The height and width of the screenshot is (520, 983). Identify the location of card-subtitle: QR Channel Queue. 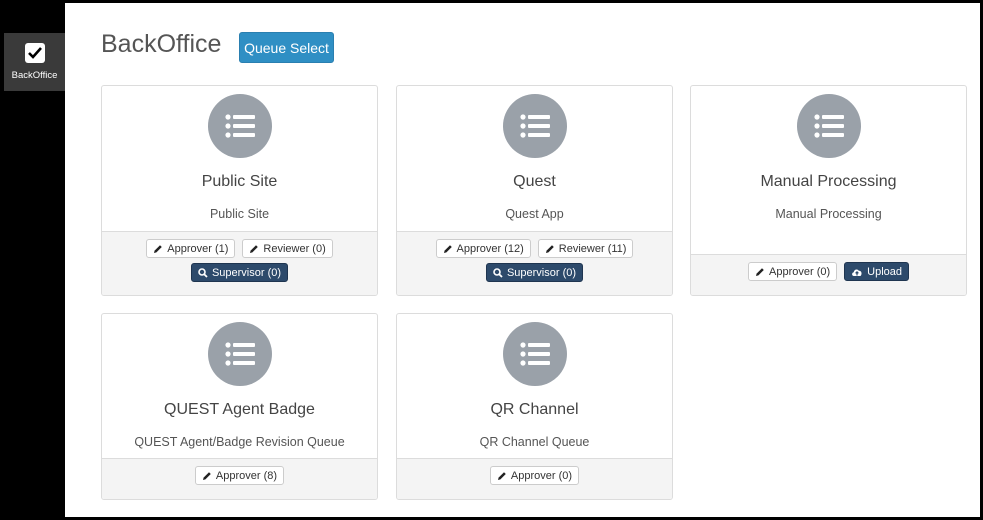
(534, 442).